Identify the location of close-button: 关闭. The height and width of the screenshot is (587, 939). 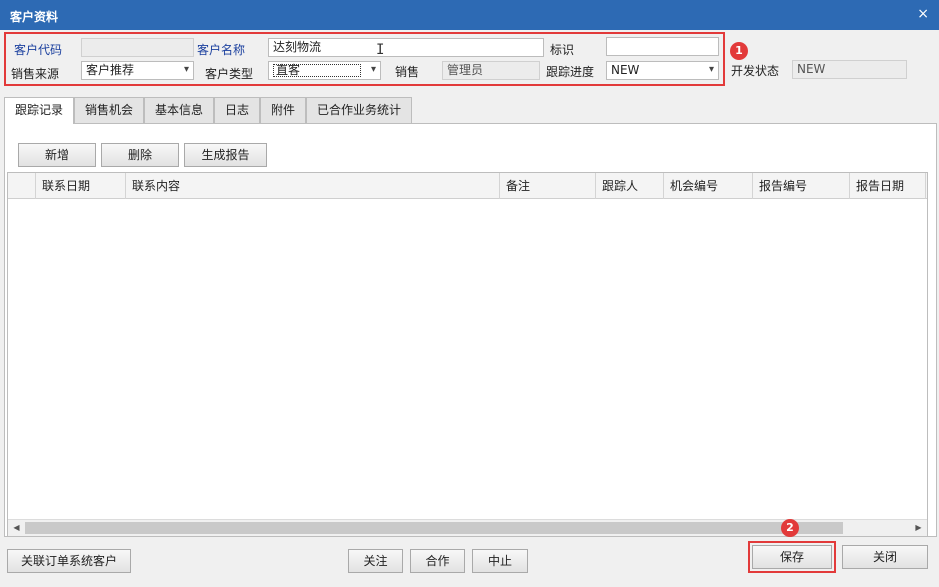
(885, 557).